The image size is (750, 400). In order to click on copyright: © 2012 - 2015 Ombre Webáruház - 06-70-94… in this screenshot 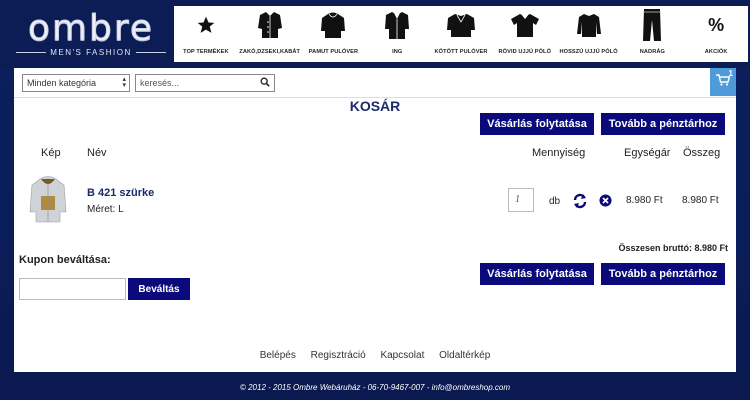, I will do `click(374, 387)`.